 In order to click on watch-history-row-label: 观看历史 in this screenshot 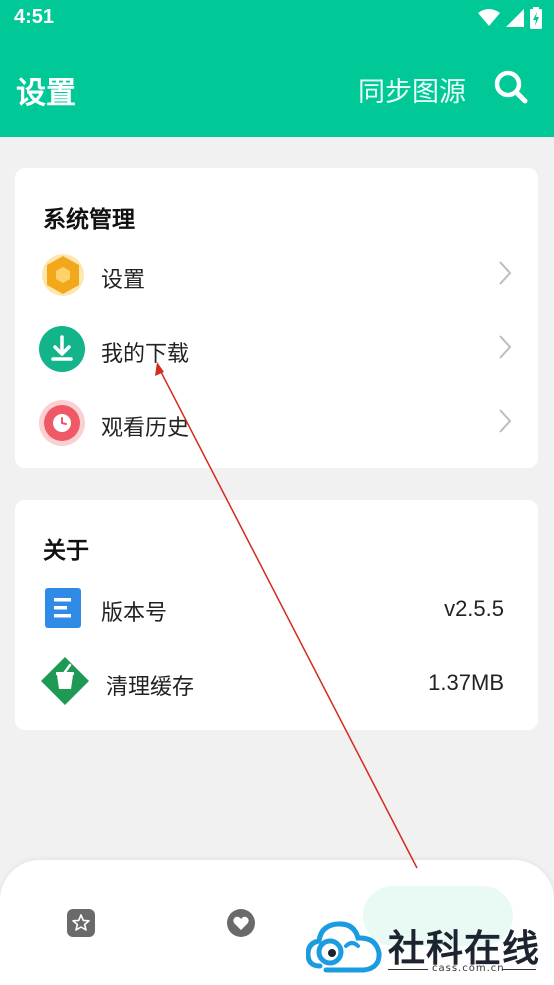, I will do `click(145, 428)`.